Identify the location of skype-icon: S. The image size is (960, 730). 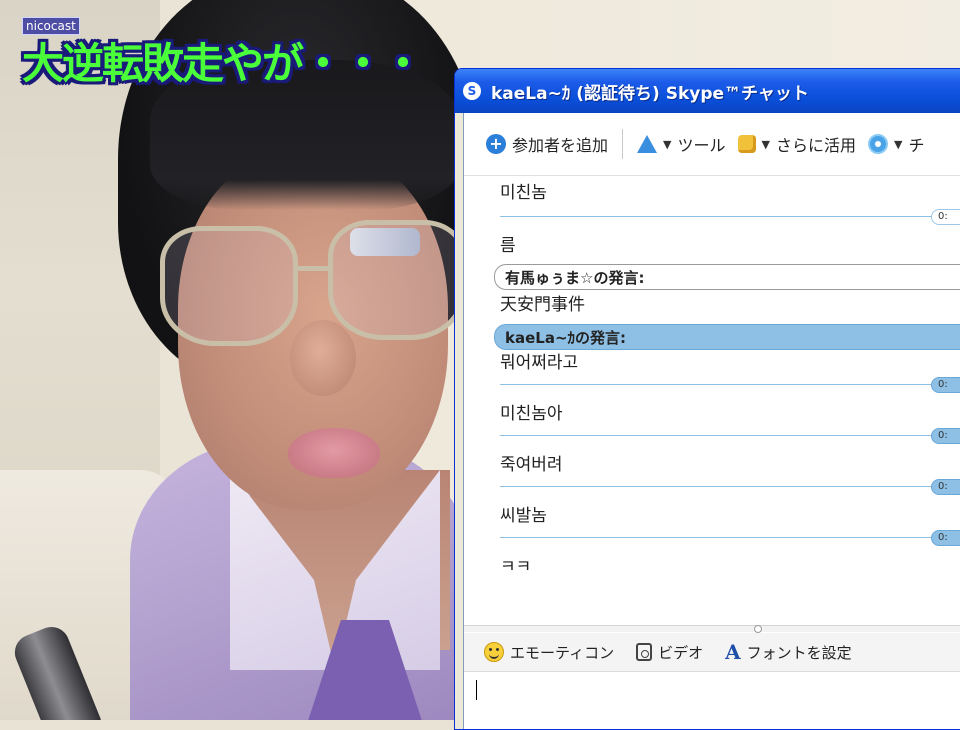
(472, 91).